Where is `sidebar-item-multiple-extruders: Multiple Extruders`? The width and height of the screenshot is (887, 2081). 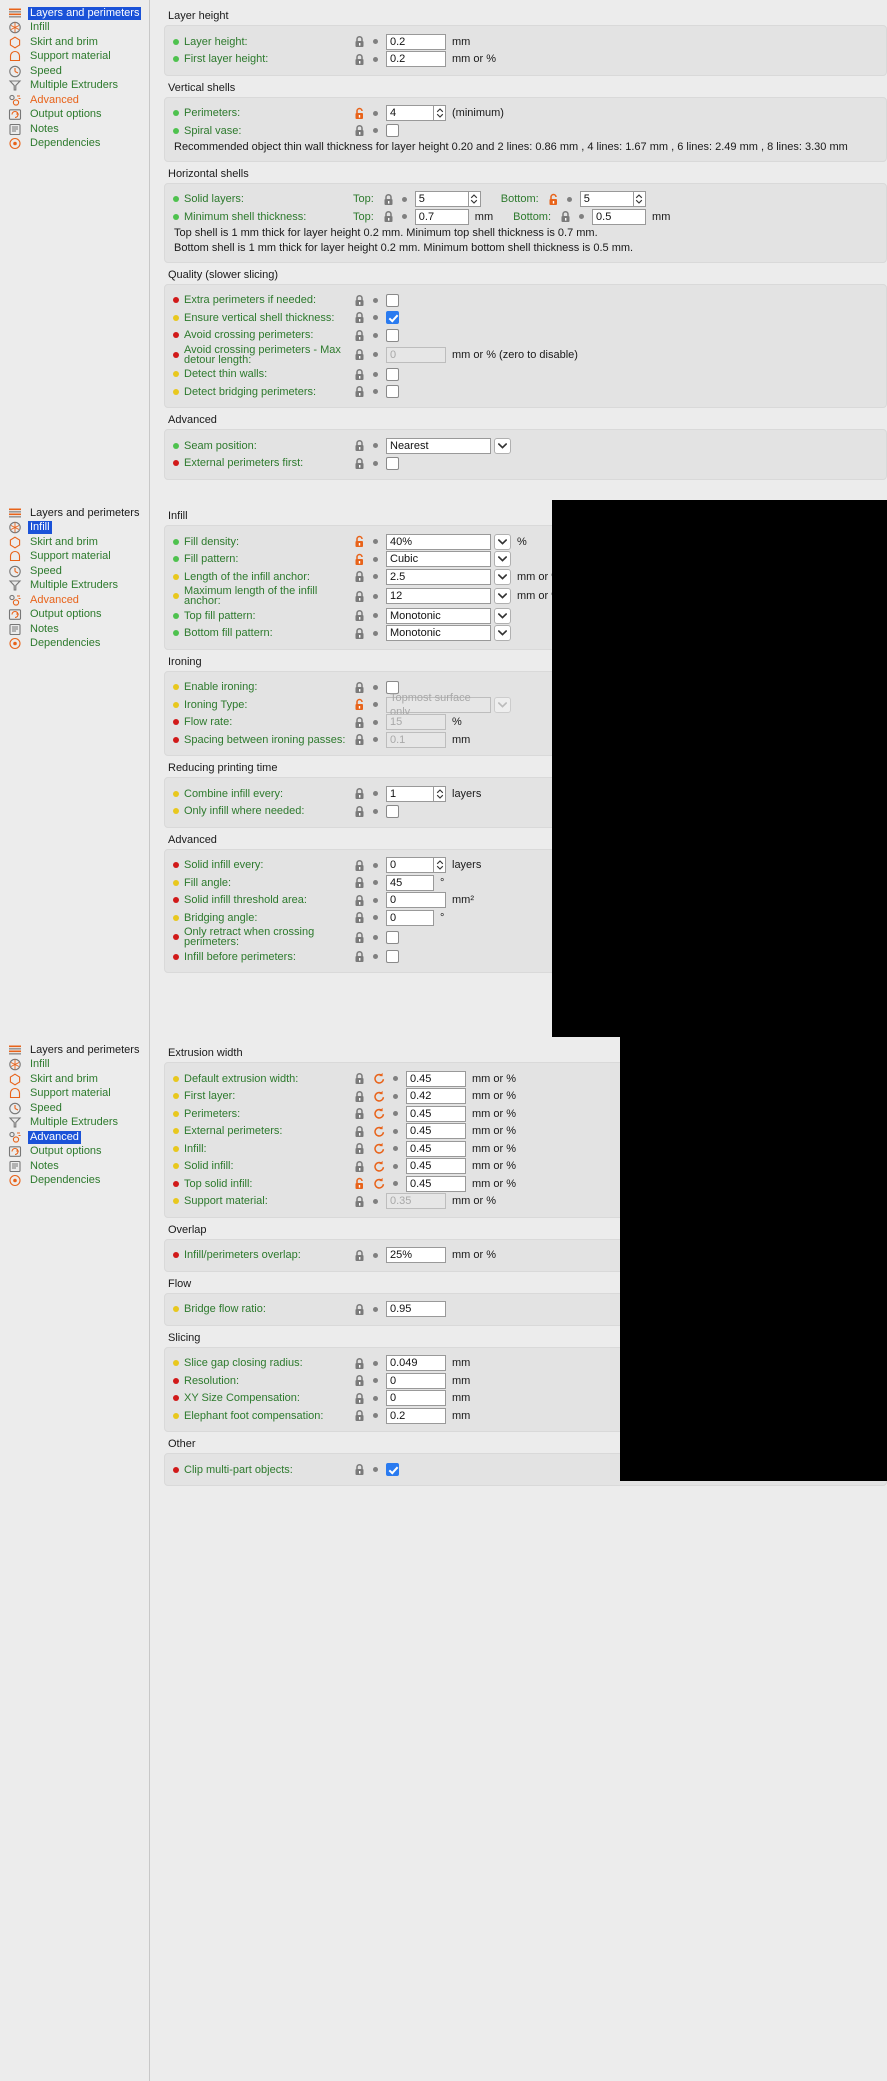
sidebar-item-multiple-extruders: Multiple Extruders is located at coordinates (77, 86).